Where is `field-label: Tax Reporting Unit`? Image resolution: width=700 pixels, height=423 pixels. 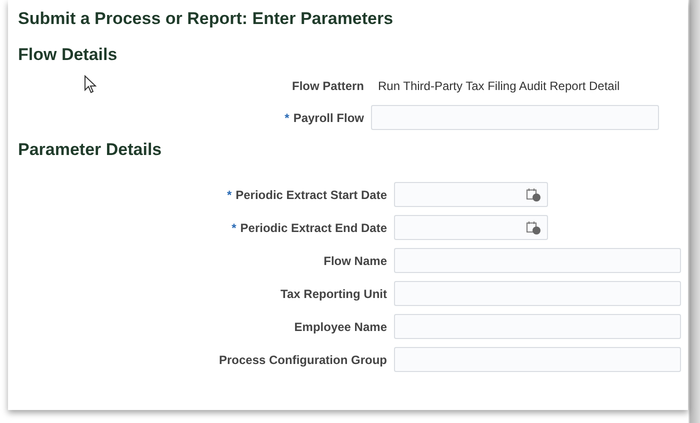
field-label: Tax Reporting Unit is located at coordinates (333, 293).